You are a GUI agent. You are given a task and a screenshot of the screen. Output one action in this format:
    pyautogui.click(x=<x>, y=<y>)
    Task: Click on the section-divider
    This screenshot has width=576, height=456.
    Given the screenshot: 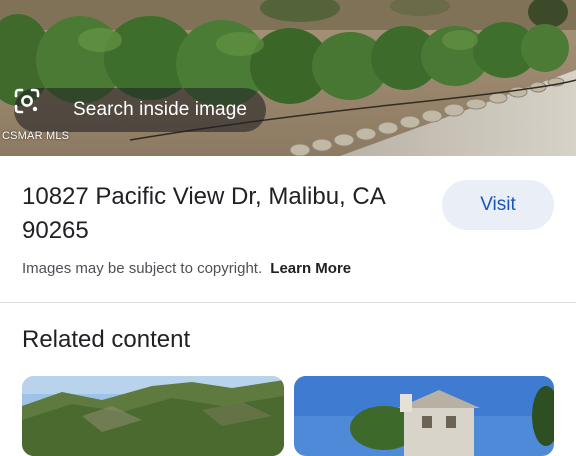 What is the action you would take?
    pyautogui.click(x=288, y=302)
    